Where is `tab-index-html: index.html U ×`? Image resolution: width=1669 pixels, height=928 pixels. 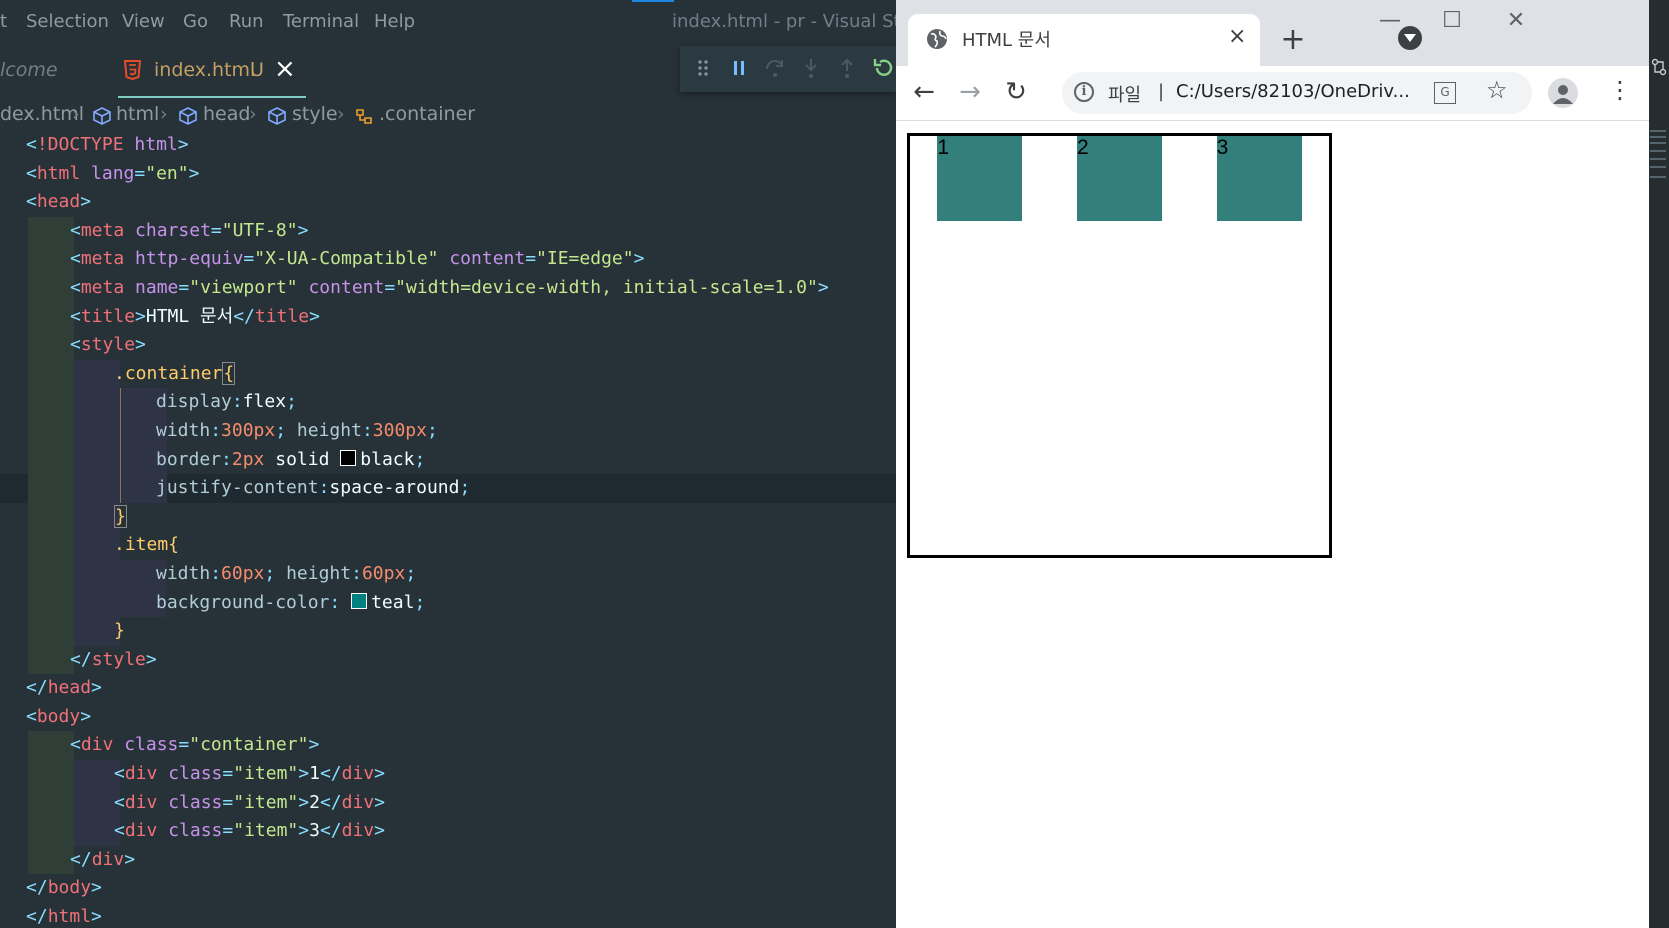 tab-index-html: index.html U × is located at coordinates (212, 71).